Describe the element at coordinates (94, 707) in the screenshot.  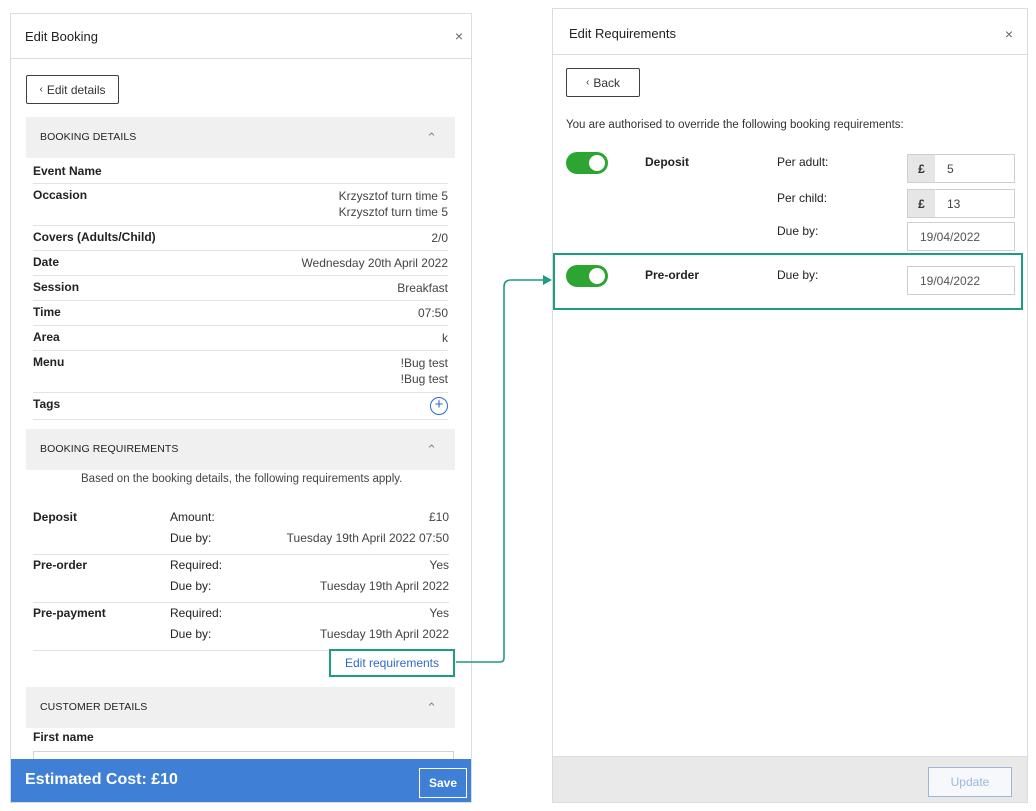
I see `customer-details-heading: CUSTOMER DETAILS` at that location.